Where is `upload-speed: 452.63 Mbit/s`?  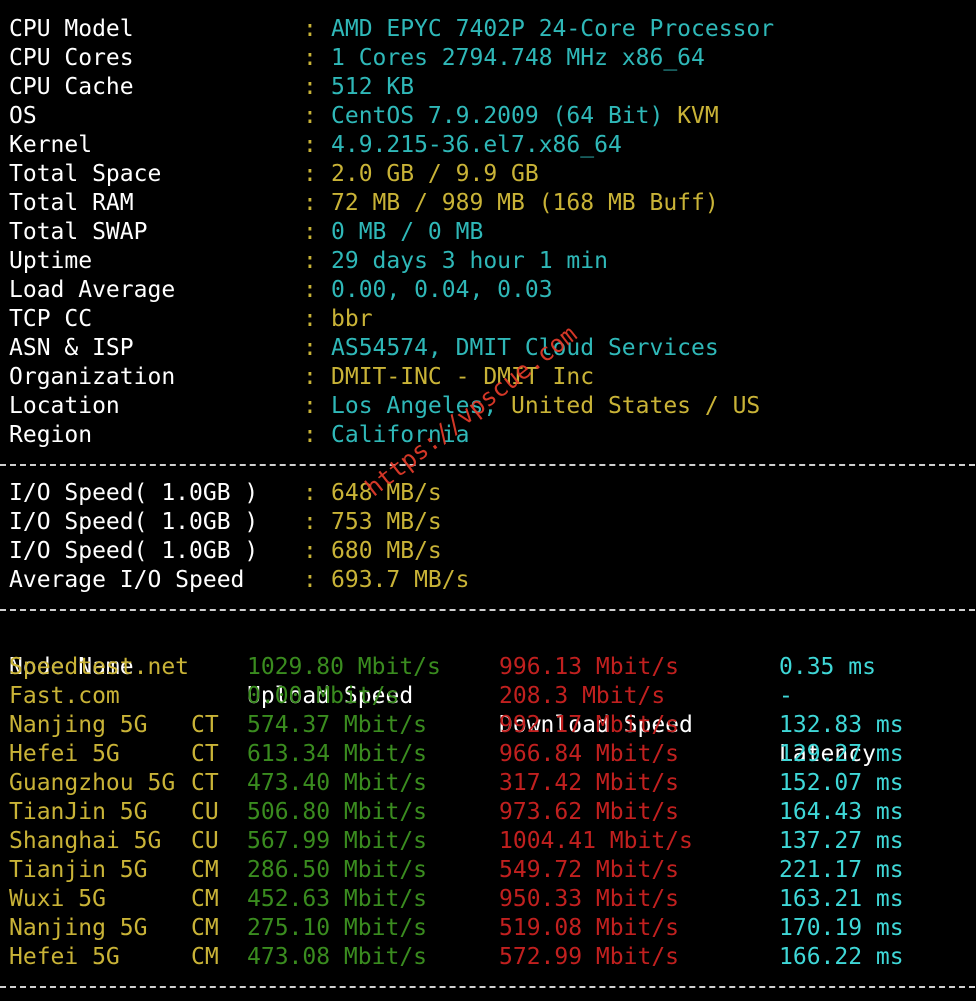 upload-speed: 452.63 Mbit/s is located at coordinates (337, 899).